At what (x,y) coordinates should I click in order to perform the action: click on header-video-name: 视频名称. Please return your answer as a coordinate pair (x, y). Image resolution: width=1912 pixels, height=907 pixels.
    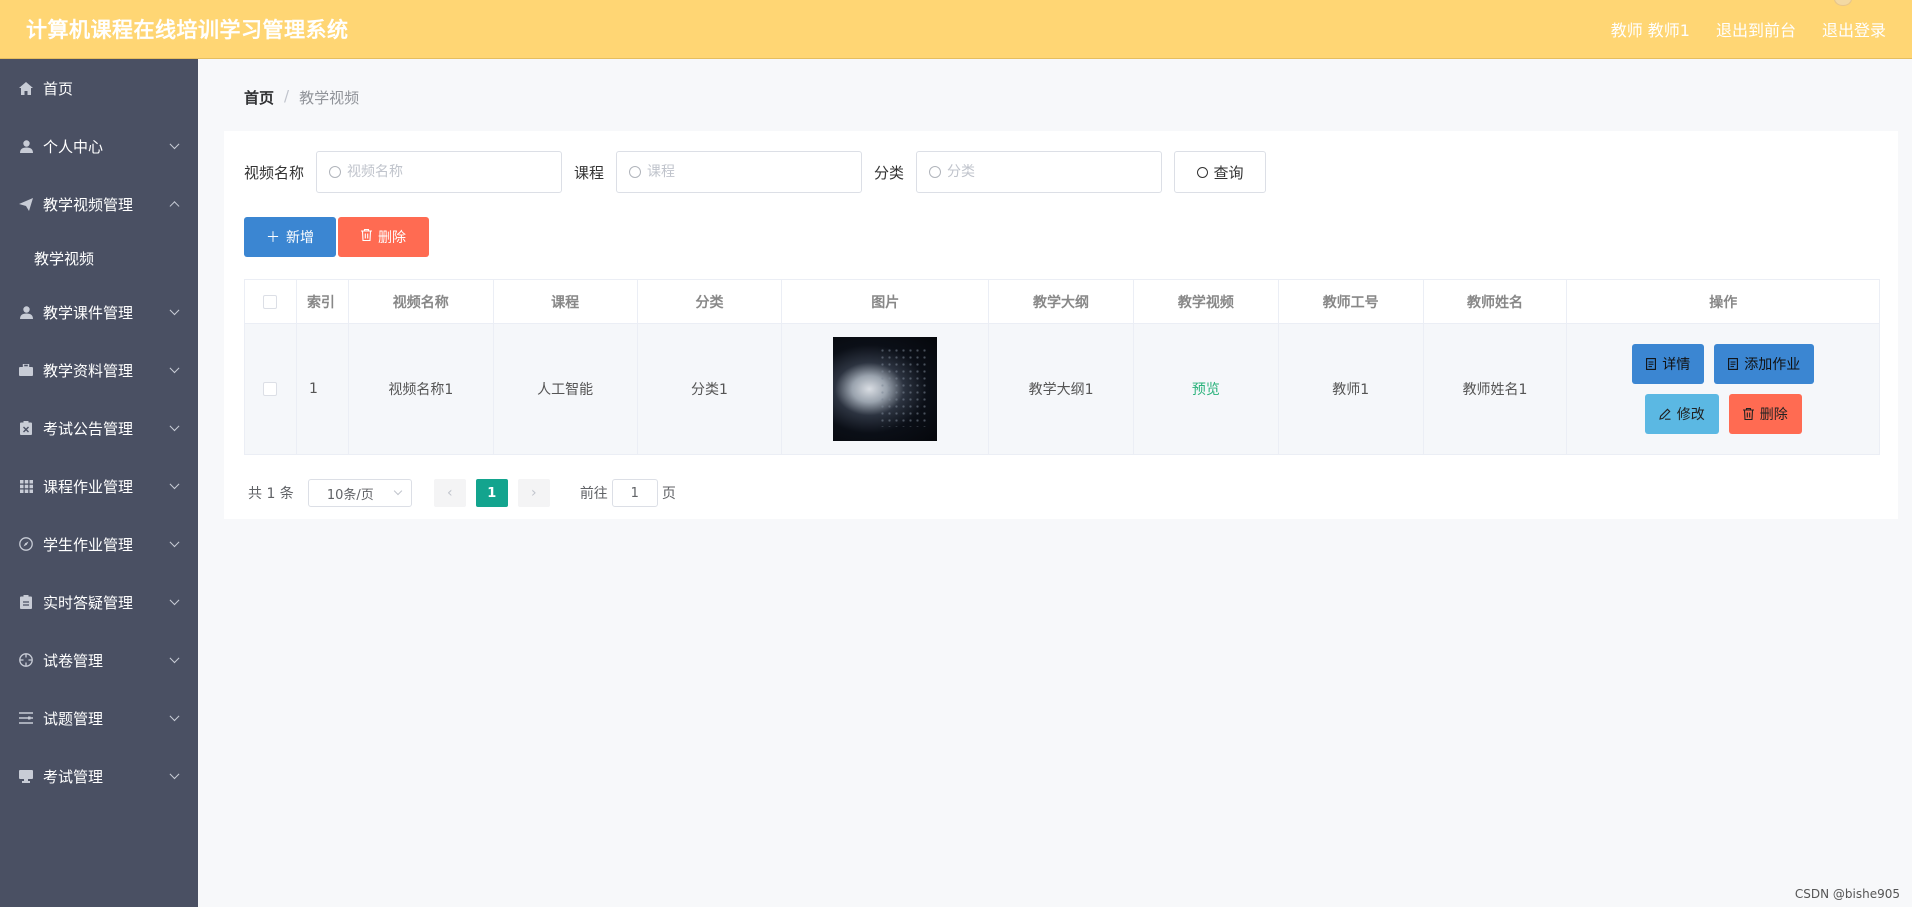
    Looking at the image, I should click on (421, 301).